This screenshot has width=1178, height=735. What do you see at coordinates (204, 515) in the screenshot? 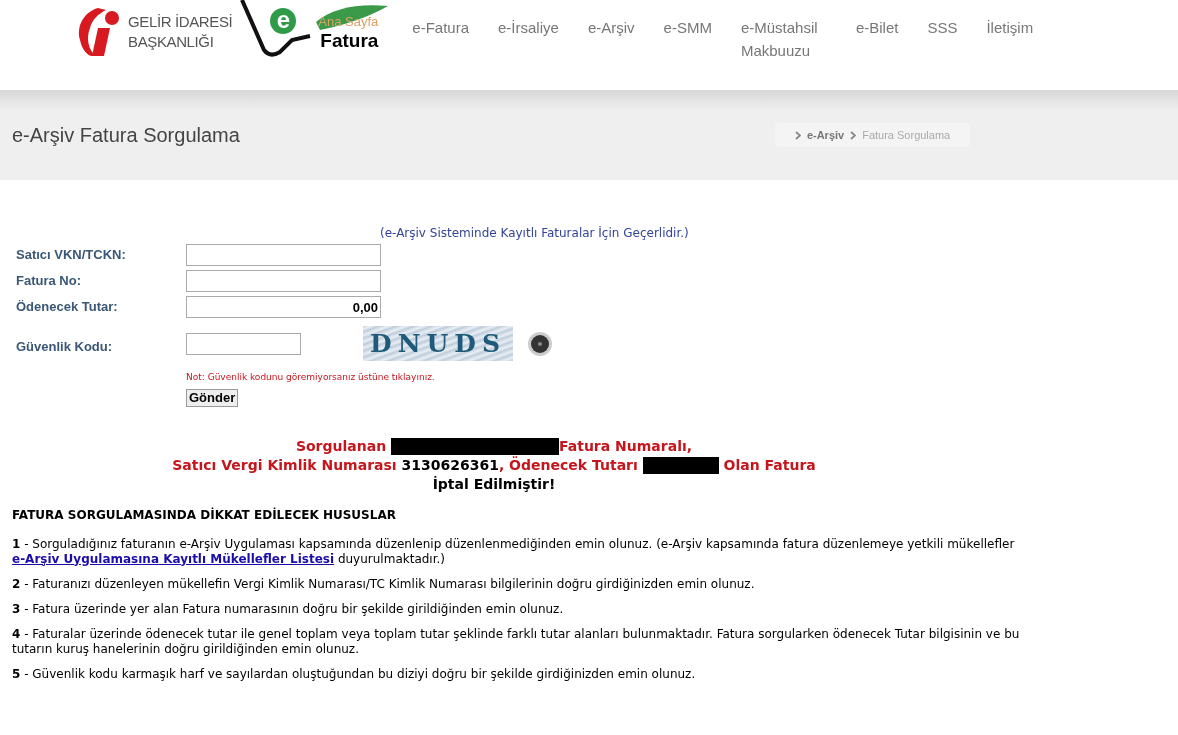
I see `notes-title: FATURA SORGULAMASINDA DİKKAT EDİLECEK HUSUSLAR` at bounding box center [204, 515].